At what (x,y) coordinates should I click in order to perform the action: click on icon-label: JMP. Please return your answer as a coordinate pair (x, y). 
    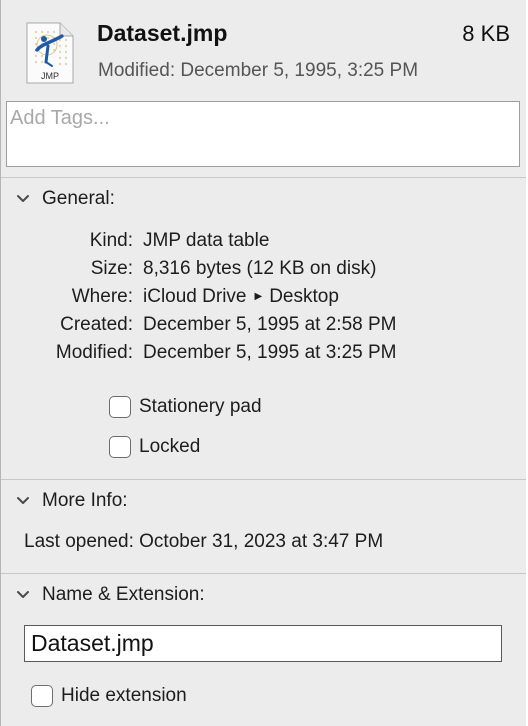
    Looking at the image, I should click on (50, 76).